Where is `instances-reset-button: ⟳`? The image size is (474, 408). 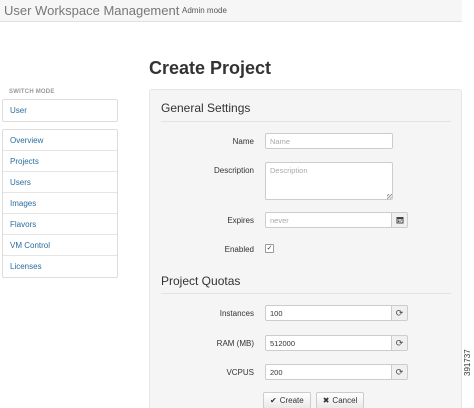
instances-reset-button: ⟳ is located at coordinates (400, 313).